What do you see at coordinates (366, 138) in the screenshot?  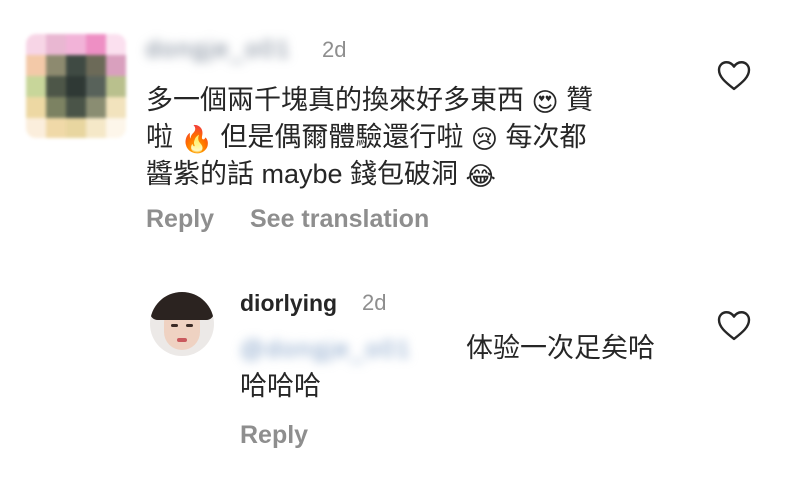 I see `comment-line-2: 啦 🔥 但是偶爾體驗還行啦 😢 每次都` at bounding box center [366, 138].